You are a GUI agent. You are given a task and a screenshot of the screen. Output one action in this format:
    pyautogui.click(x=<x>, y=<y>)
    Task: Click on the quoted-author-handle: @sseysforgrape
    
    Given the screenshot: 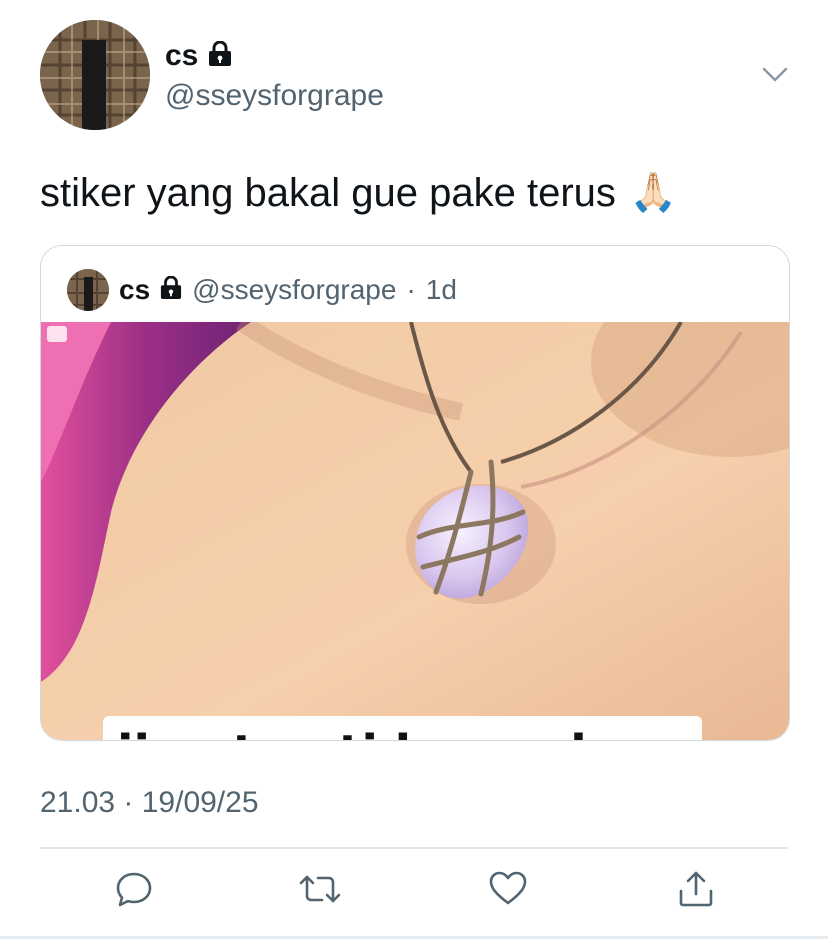 What is the action you would take?
    pyautogui.click(x=294, y=289)
    